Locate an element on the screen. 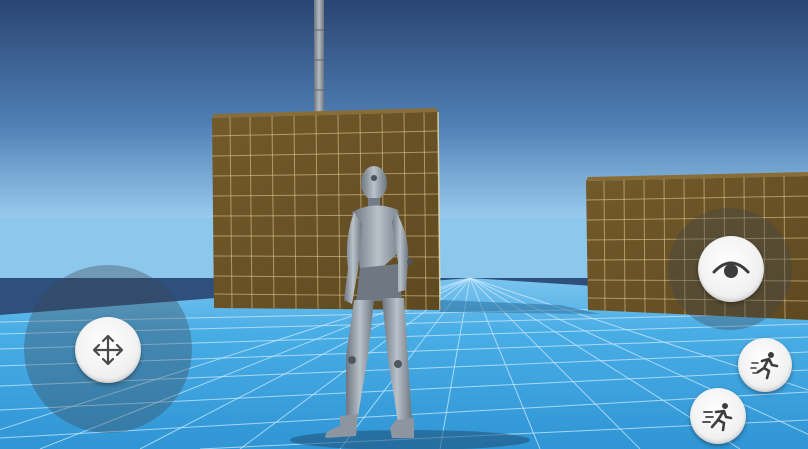 The image size is (808, 449). sprint-icon is located at coordinates (764, 366).